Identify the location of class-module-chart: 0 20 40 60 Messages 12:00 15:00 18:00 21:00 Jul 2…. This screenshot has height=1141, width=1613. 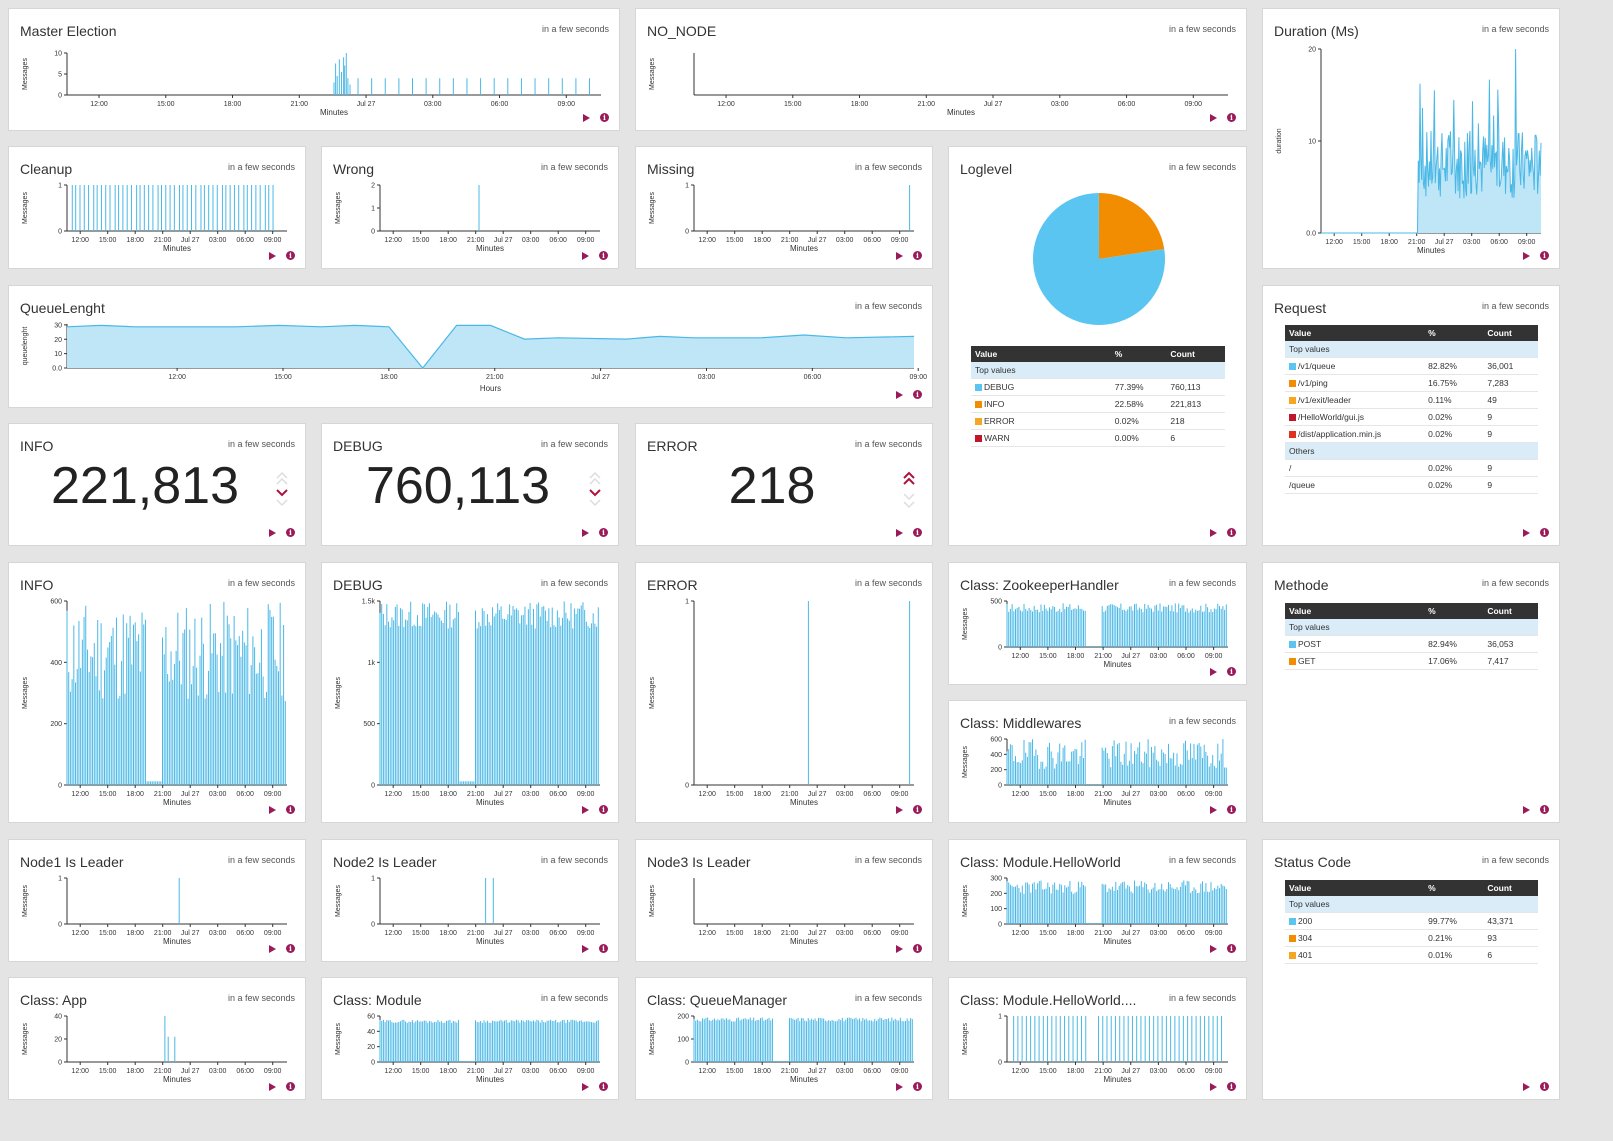
(467, 1049).